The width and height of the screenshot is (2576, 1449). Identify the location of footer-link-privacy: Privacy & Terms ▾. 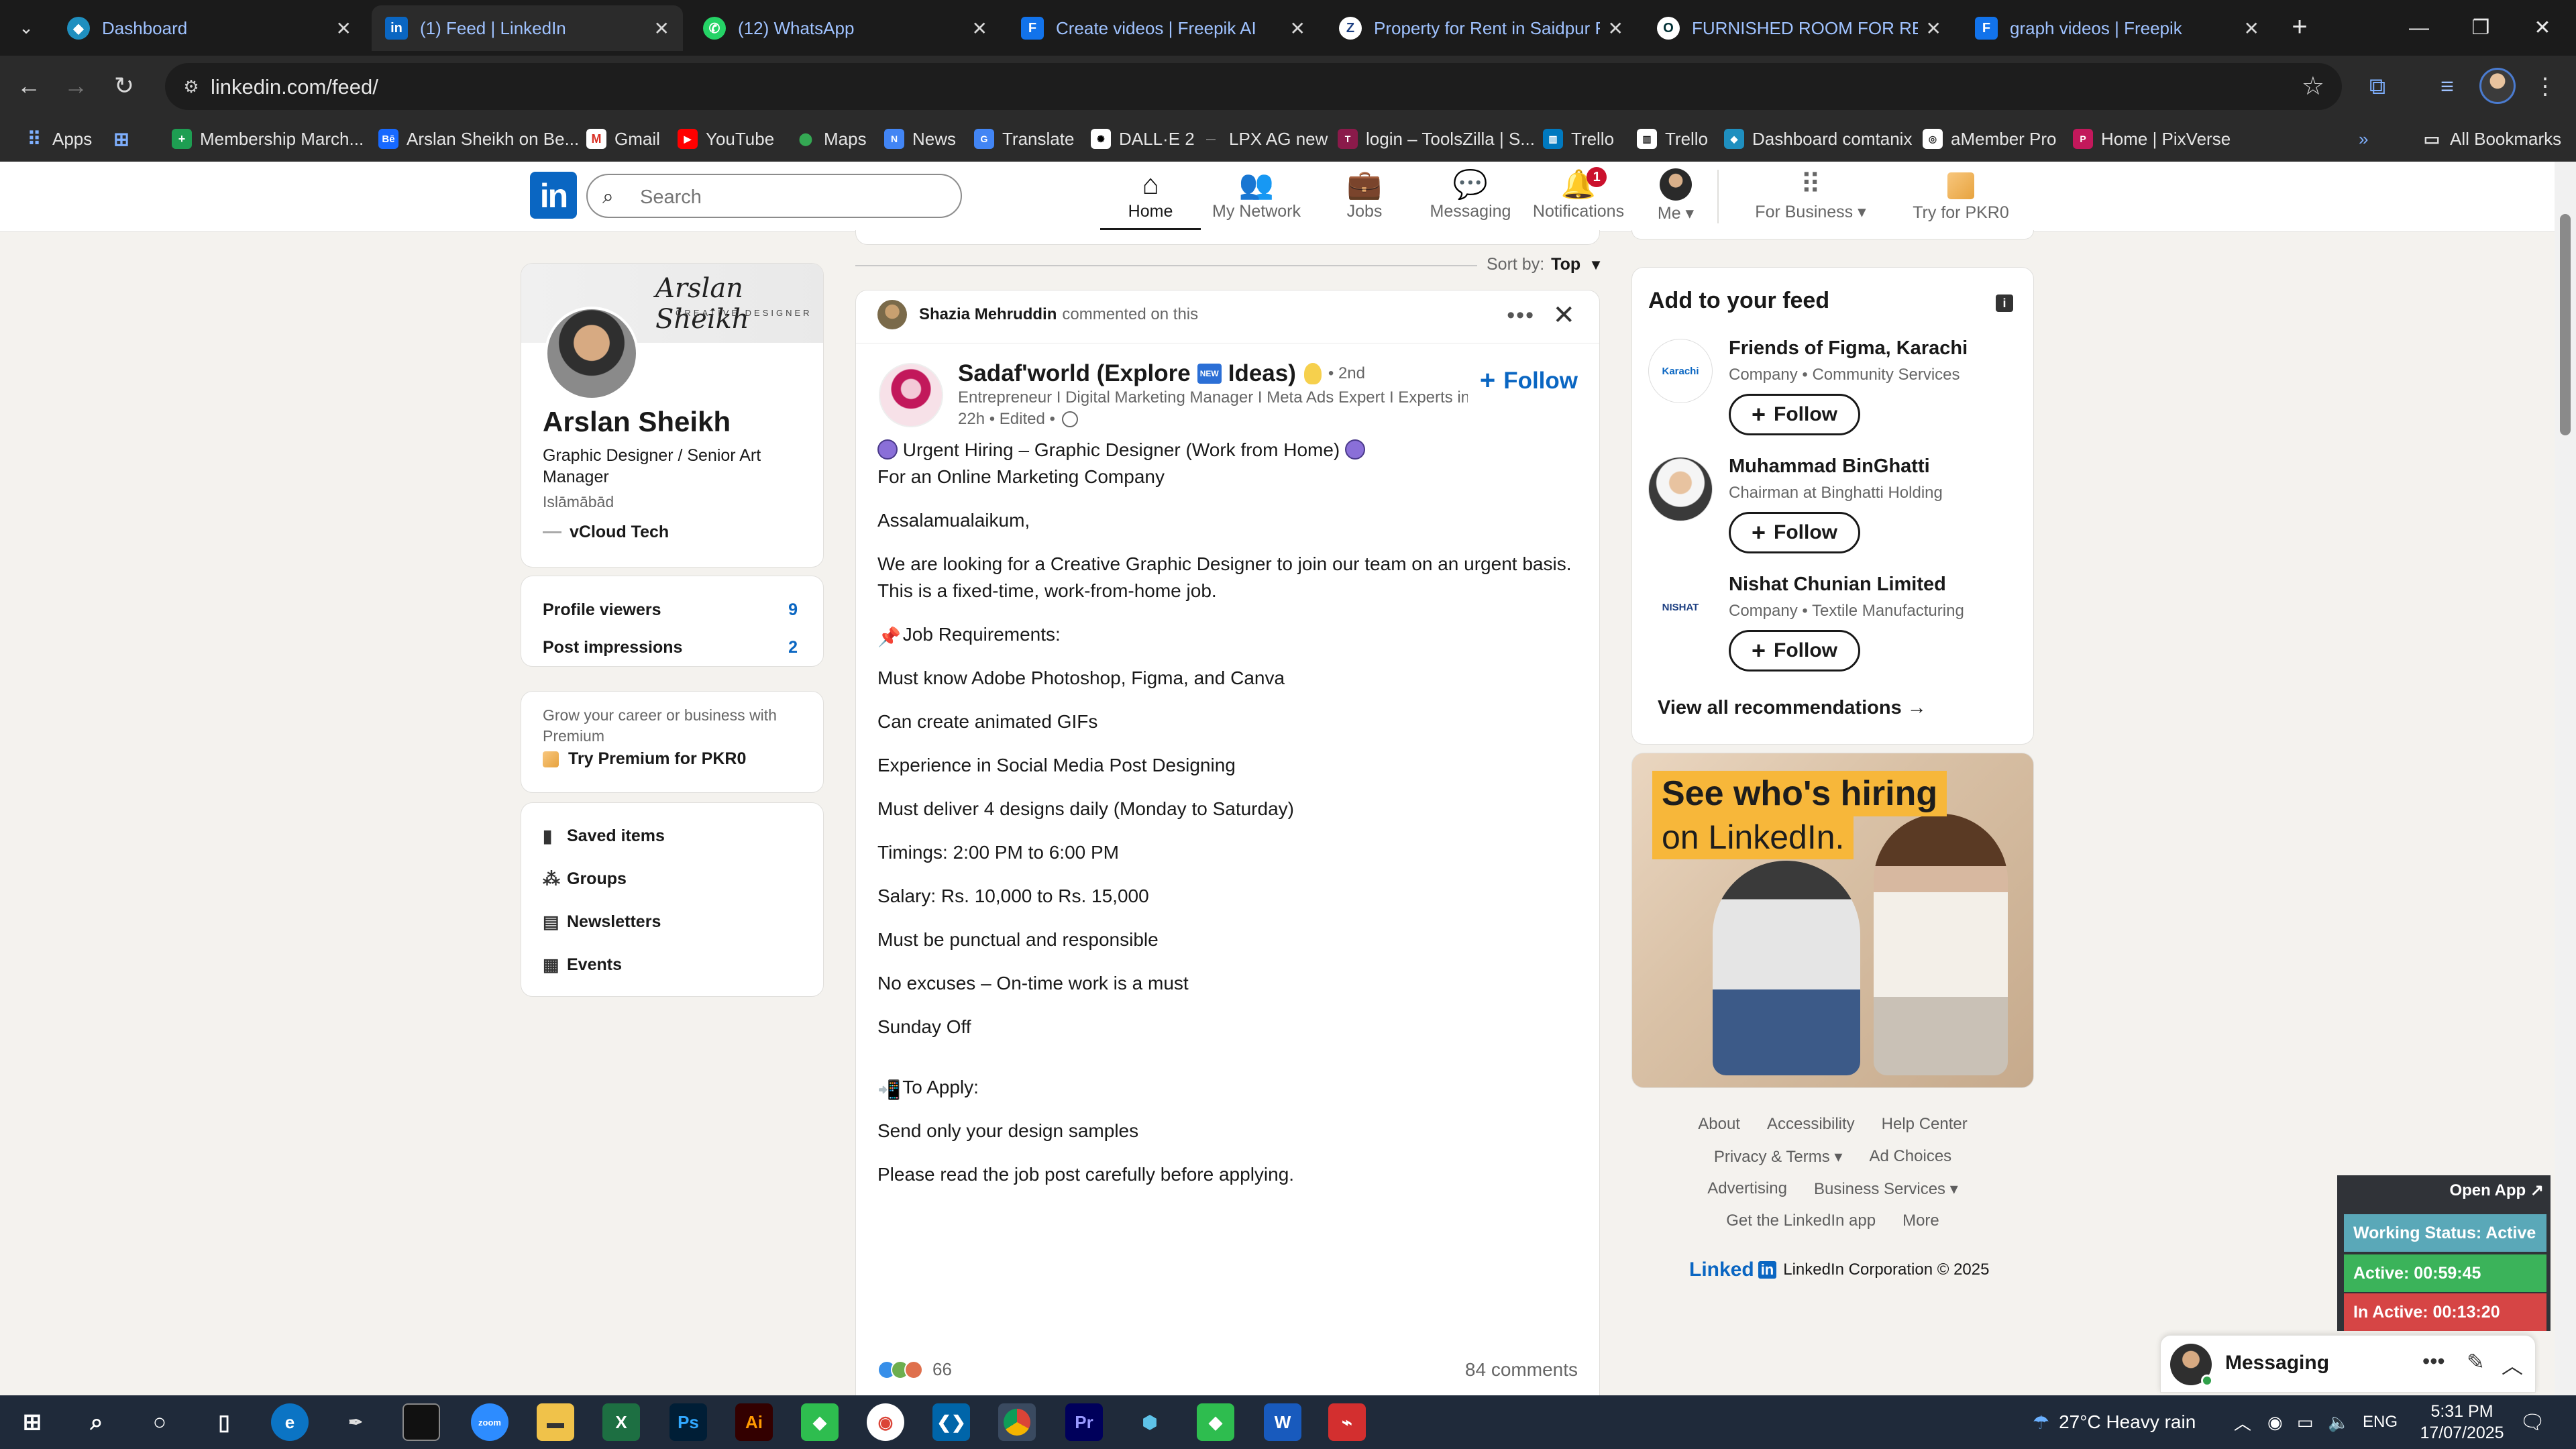
(1778, 1157).